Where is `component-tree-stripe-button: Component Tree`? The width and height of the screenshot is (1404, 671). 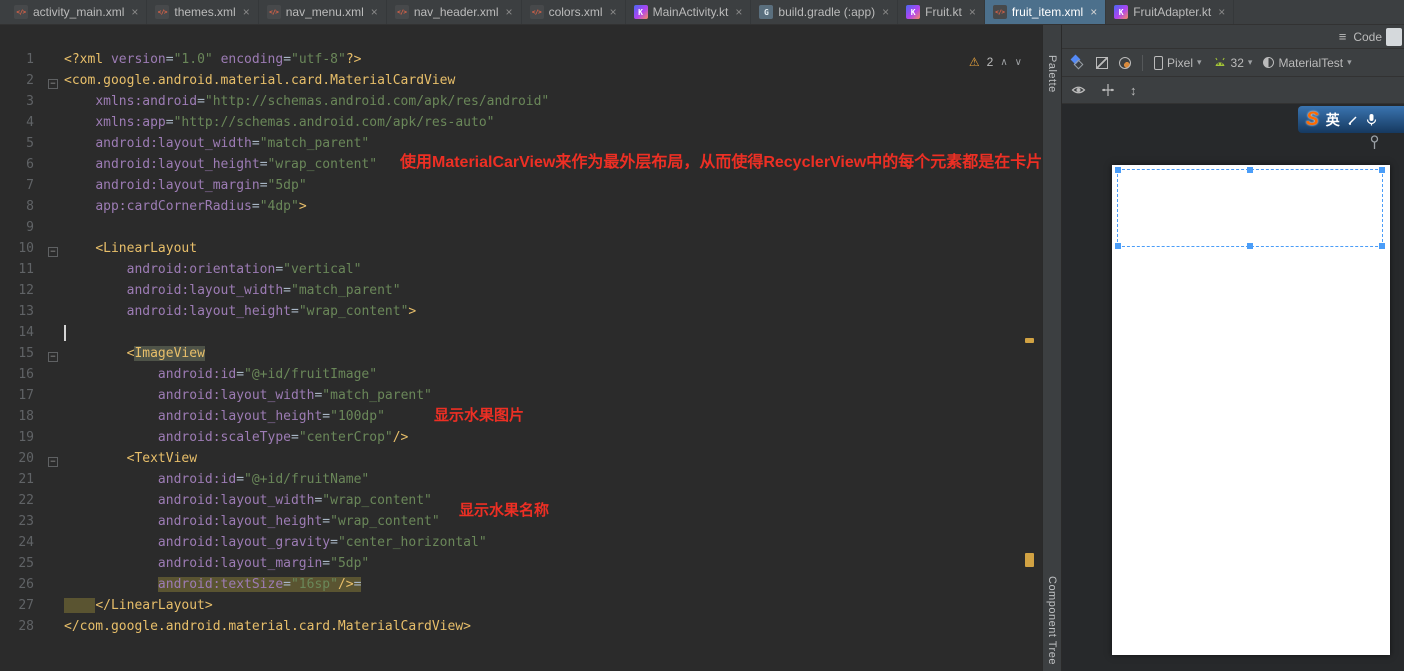 component-tree-stripe-button: Component Tree is located at coordinates (1052, 620).